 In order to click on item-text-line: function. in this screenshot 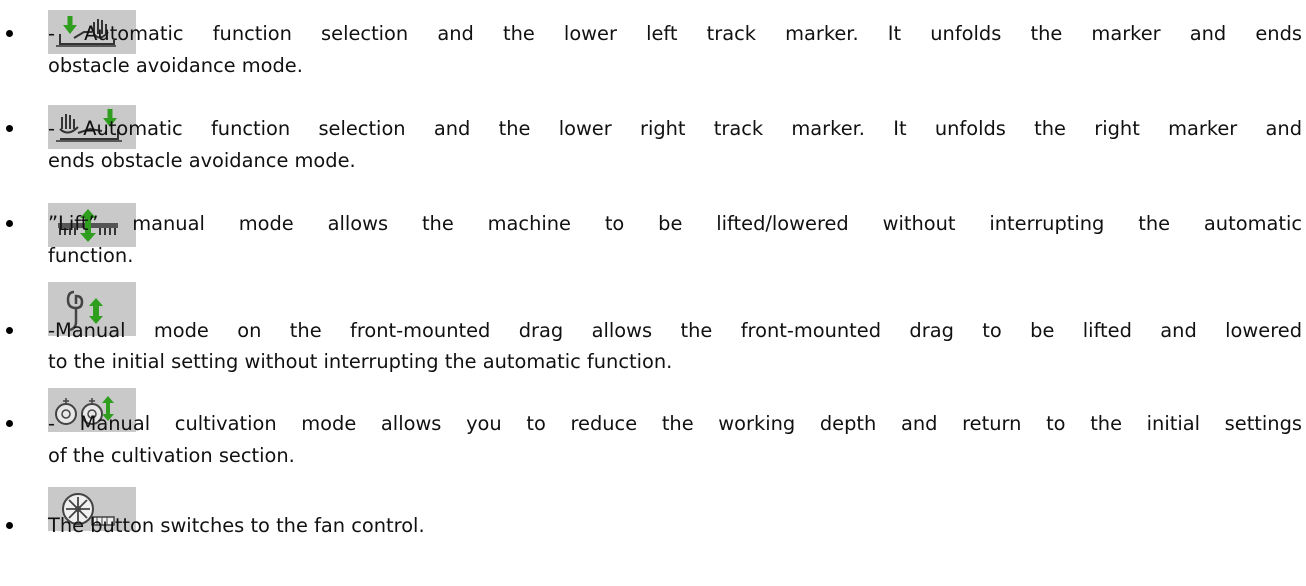, I will do `click(91, 255)`.